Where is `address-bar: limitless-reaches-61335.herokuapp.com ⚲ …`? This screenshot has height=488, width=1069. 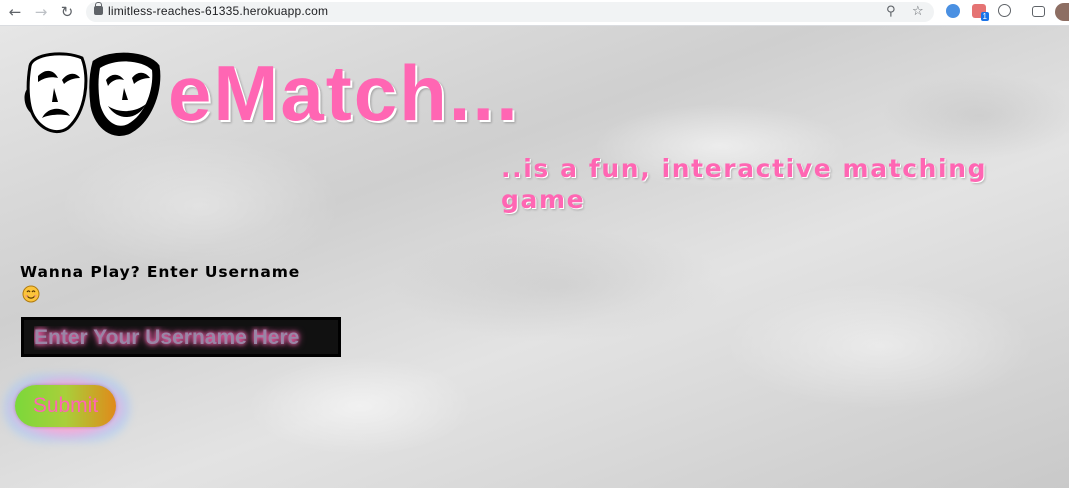
address-bar: limitless-reaches-61335.herokuapp.com ⚲ … is located at coordinates (510, 12).